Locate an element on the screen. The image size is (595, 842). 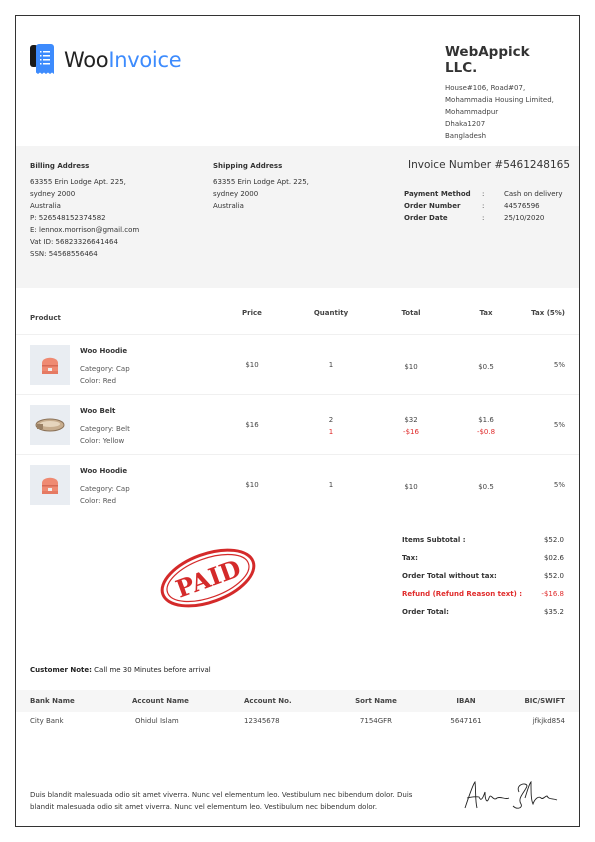
bank-header-cell: Account No. is located at coordinates (268, 701).